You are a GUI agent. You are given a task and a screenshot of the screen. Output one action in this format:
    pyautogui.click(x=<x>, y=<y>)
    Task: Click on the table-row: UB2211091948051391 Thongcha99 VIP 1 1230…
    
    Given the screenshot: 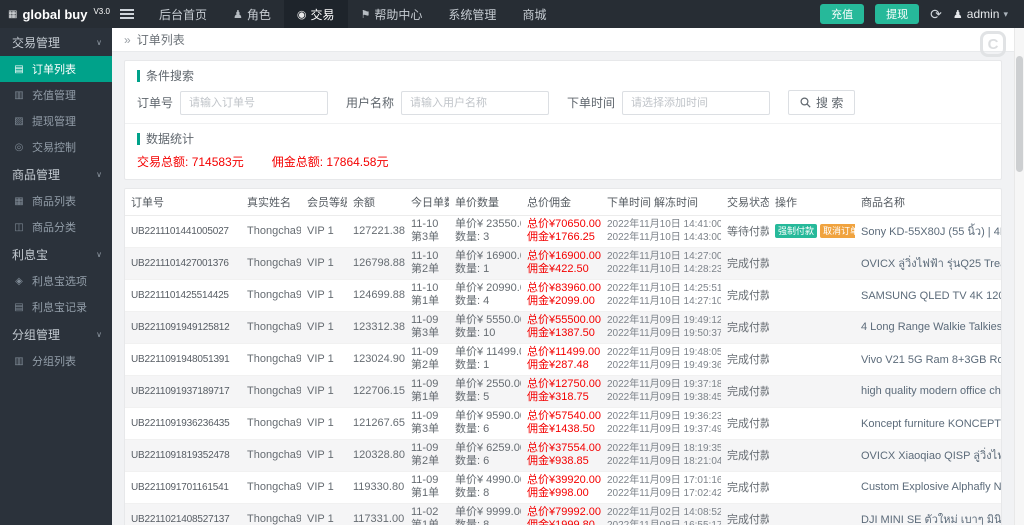 What is the action you would take?
    pyautogui.click(x=563, y=359)
    